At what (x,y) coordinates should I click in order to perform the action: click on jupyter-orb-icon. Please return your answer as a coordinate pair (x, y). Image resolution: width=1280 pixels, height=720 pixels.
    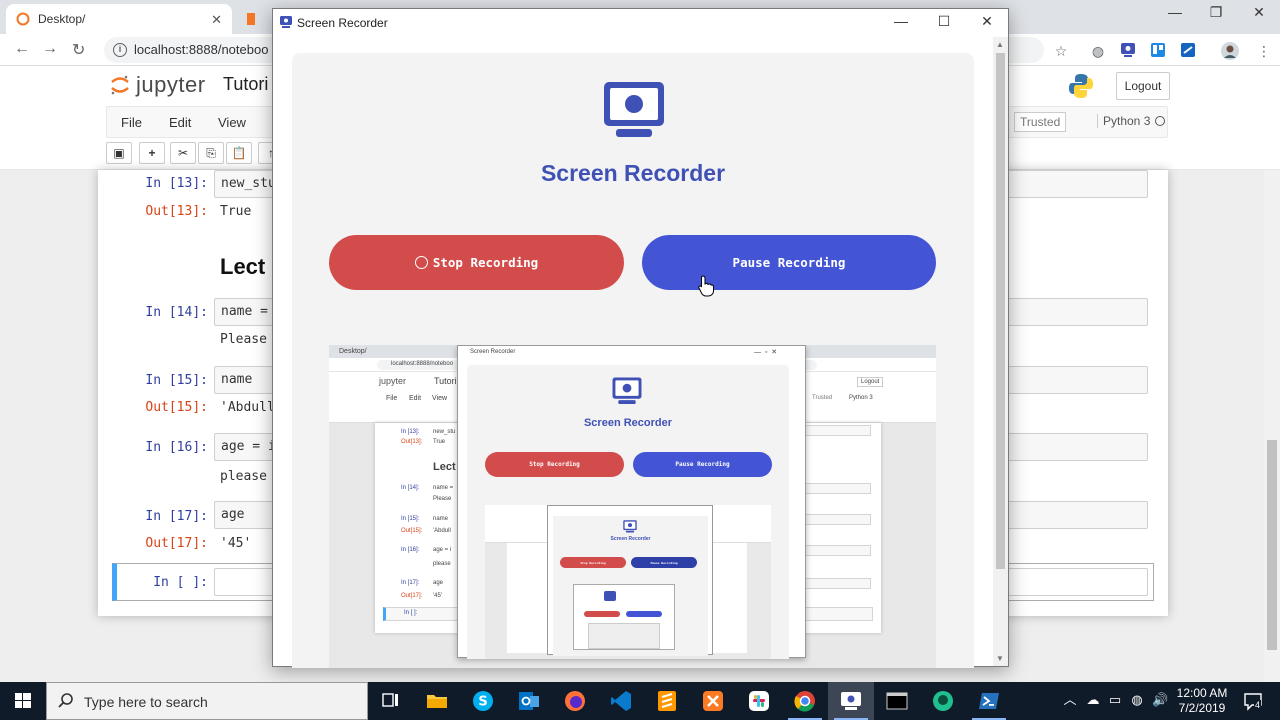
    Looking at the image, I should click on (120, 85).